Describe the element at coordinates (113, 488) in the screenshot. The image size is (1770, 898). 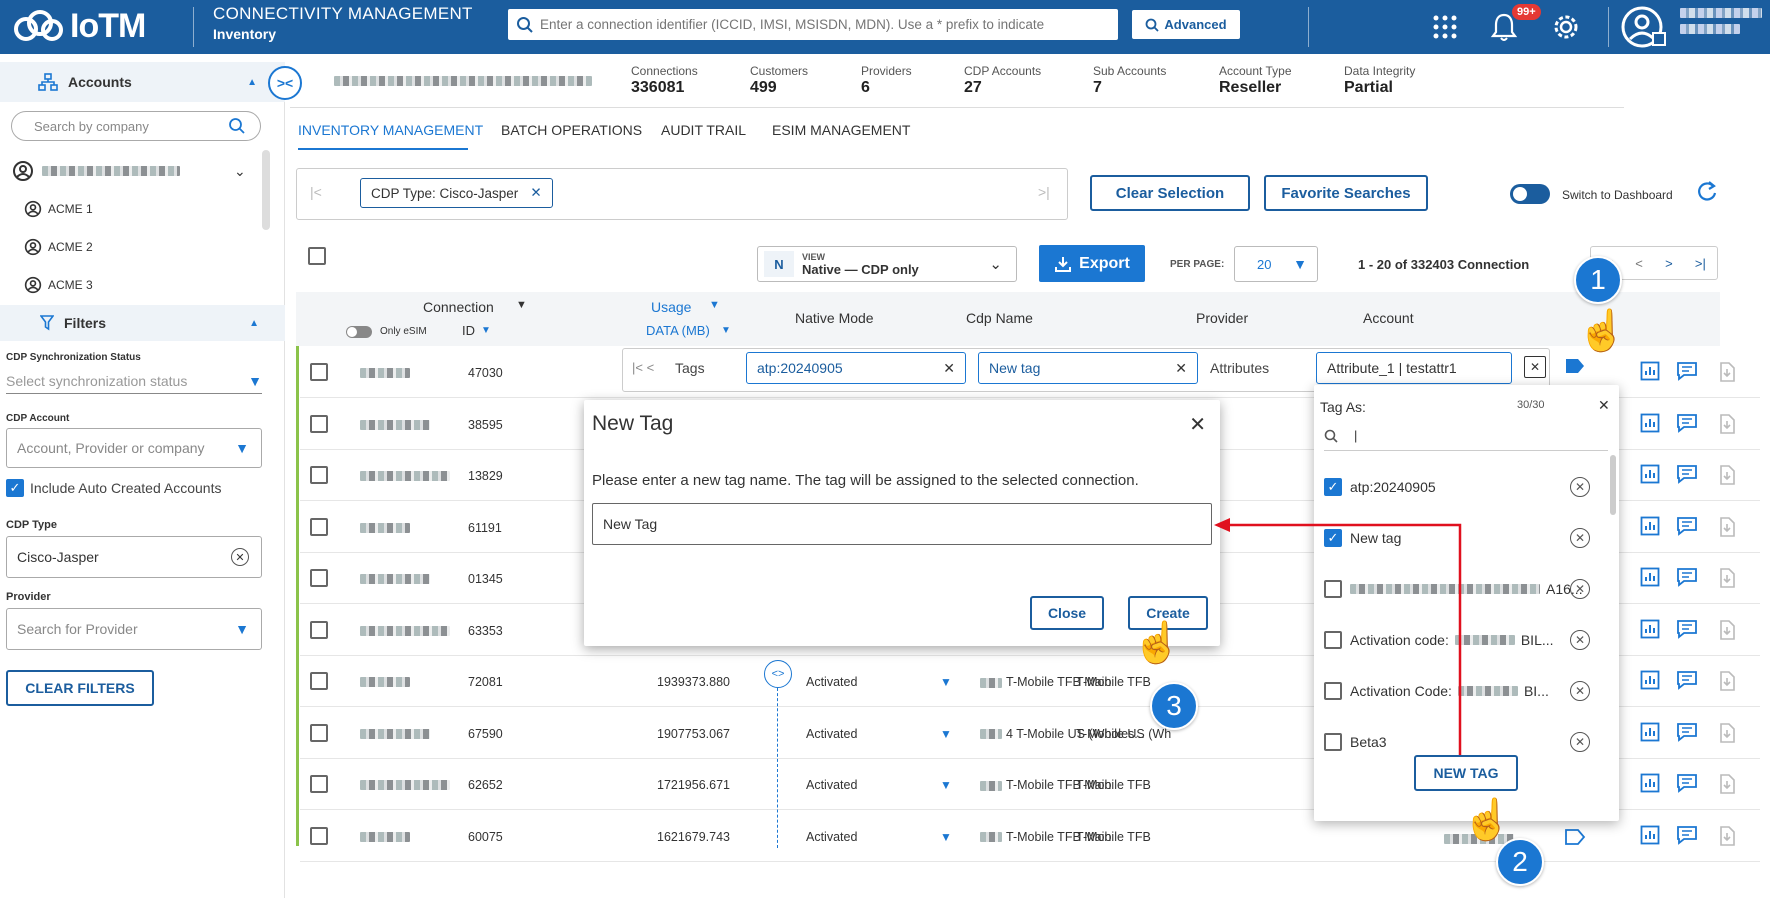
I see `include-auto-checkbox: ✓ Include Auto Created Accounts` at that location.